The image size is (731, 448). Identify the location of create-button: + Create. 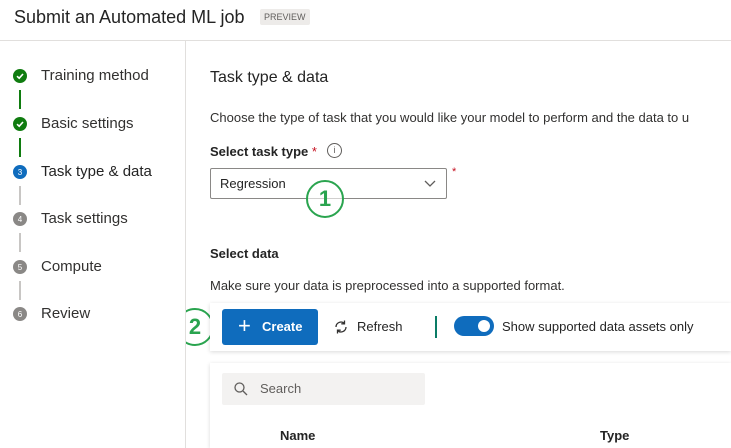
(270, 327).